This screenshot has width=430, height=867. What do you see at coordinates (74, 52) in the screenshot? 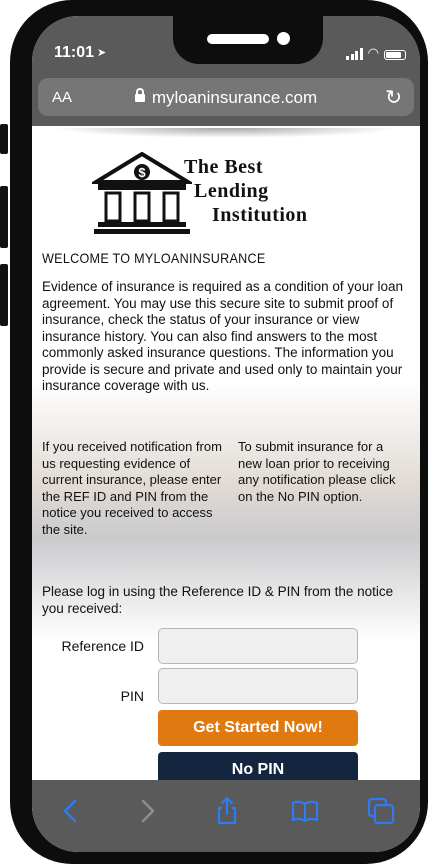
I see `status-time: 11:01` at bounding box center [74, 52].